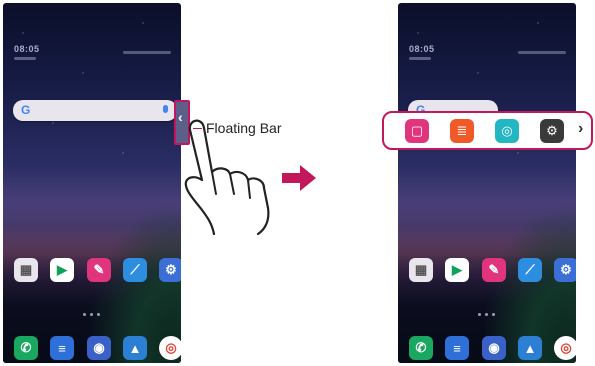 The width and height of the screenshot is (595, 366). What do you see at coordinates (26, 110) in the screenshot?
I see `google-icon: G` at bounding box center [26, 110].